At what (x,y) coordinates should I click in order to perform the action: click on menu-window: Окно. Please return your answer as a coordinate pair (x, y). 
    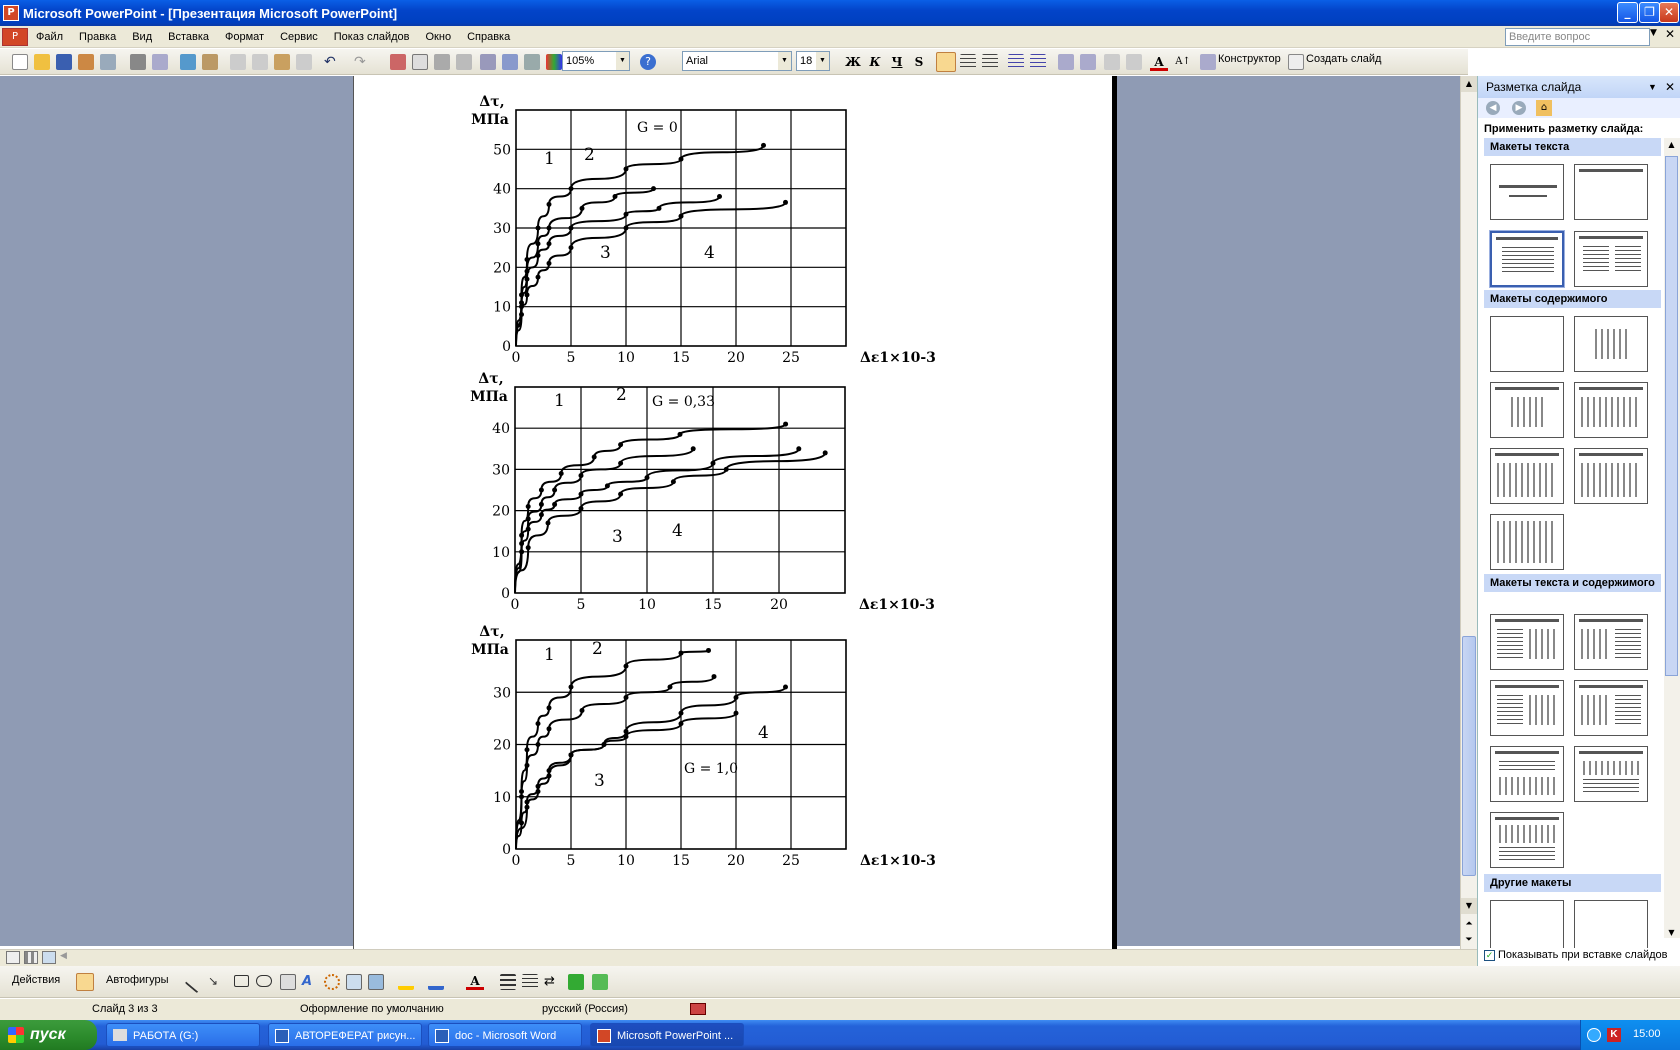
    Looking at the image, I should click on (439, 37).